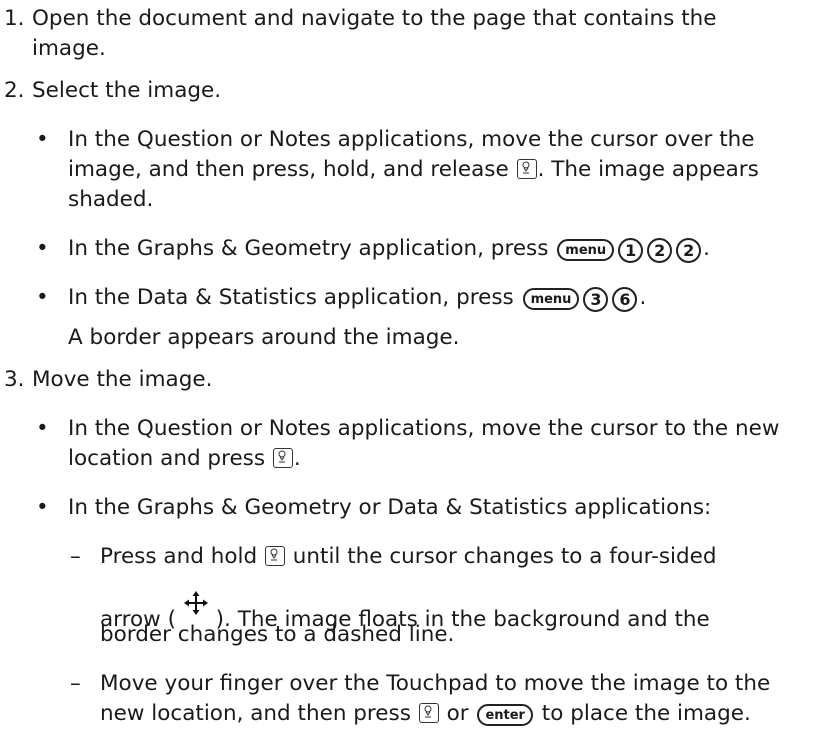  I want to click on four-sided-arrow-icon, so click(196, 603).